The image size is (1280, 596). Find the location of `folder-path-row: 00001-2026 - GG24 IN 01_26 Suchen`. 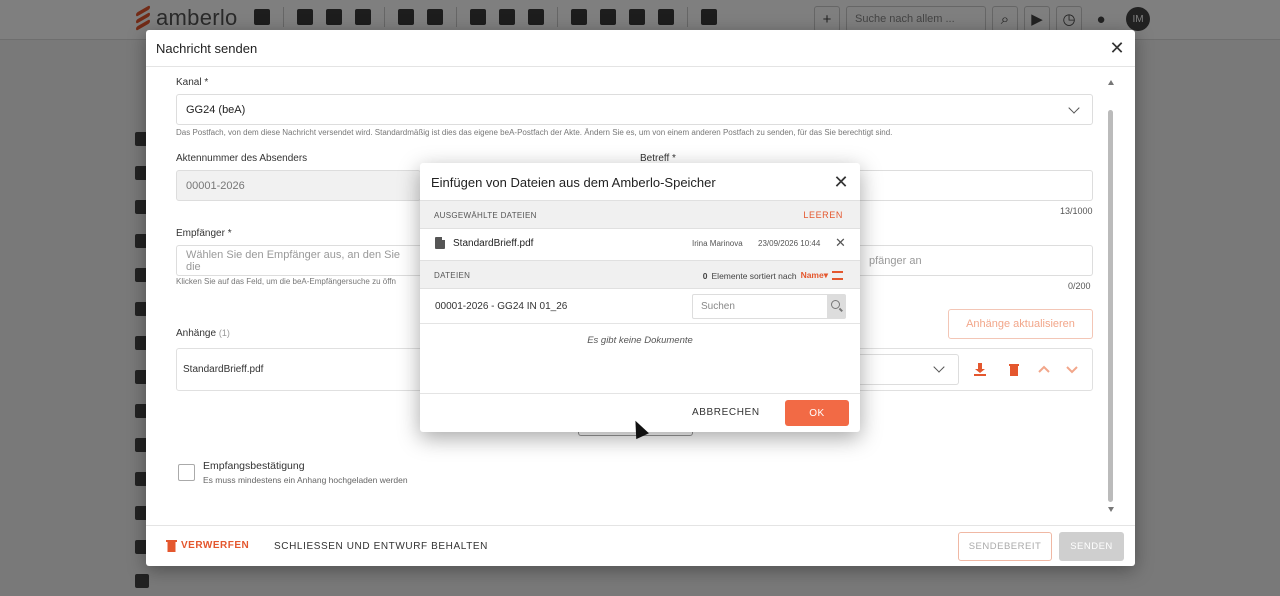

folder-path-row: 00001-2026 - GG24 IN 01_26 Suchen is located at coordinates (640, 308).